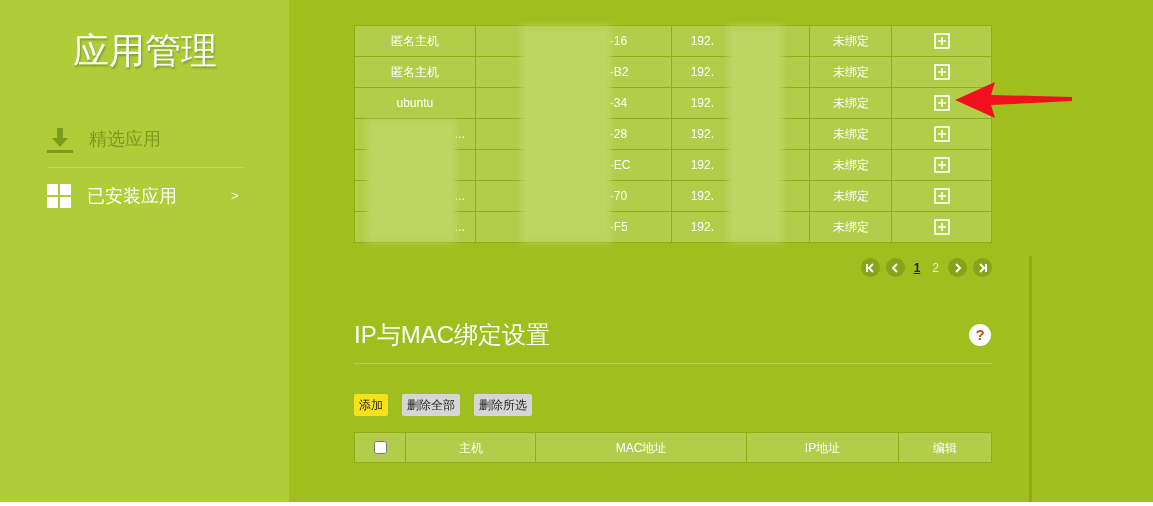  Describe the element at coordinates (917, 267) in the screenshot. I see `page-link: 1` at that location.